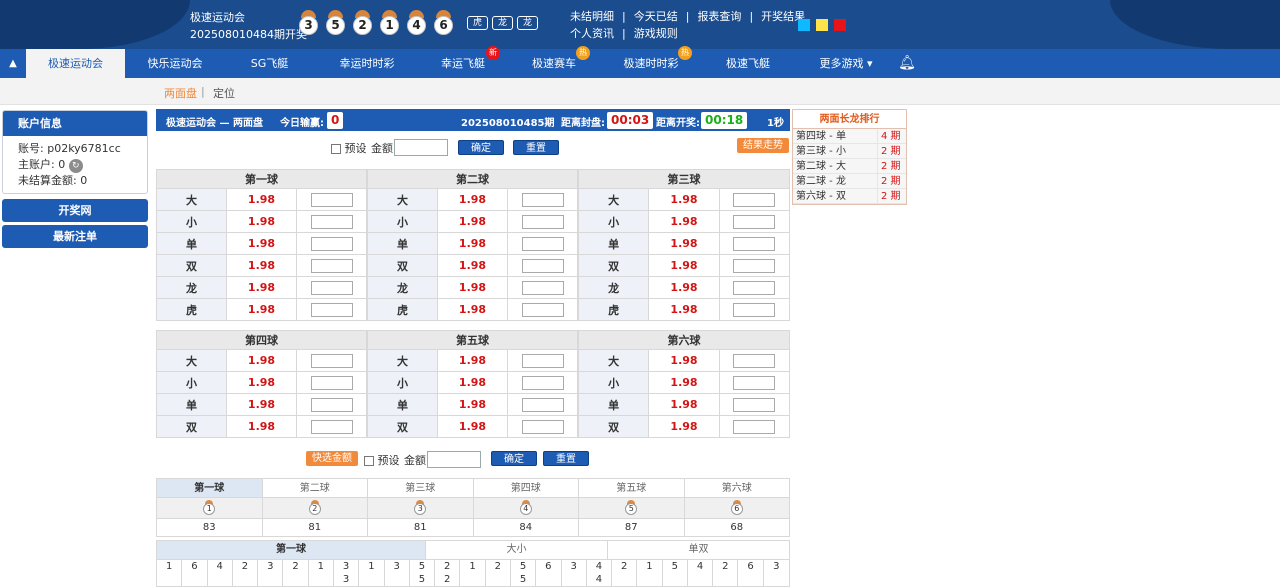  I want to click on amount-input-top, so click(421, 147).